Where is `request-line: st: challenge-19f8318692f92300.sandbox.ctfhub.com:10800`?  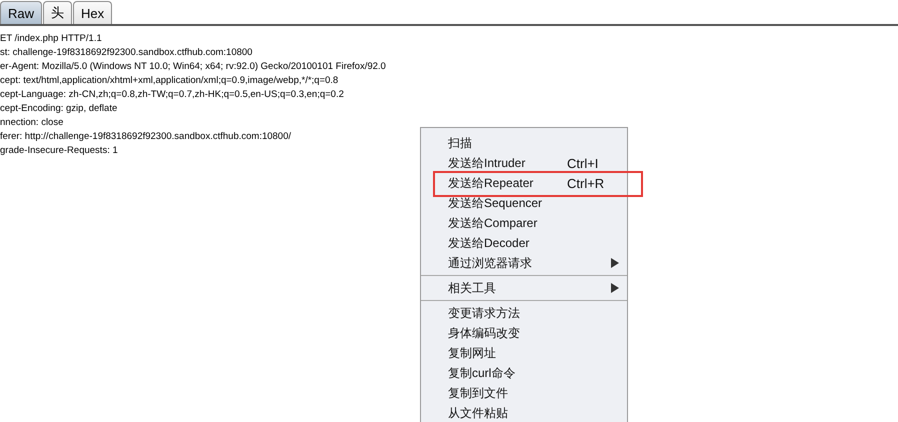
request-line: st: challenge-19f8318692f92300.sandbox.ctfhub.com:10800 is located at coordinates (126, 53).